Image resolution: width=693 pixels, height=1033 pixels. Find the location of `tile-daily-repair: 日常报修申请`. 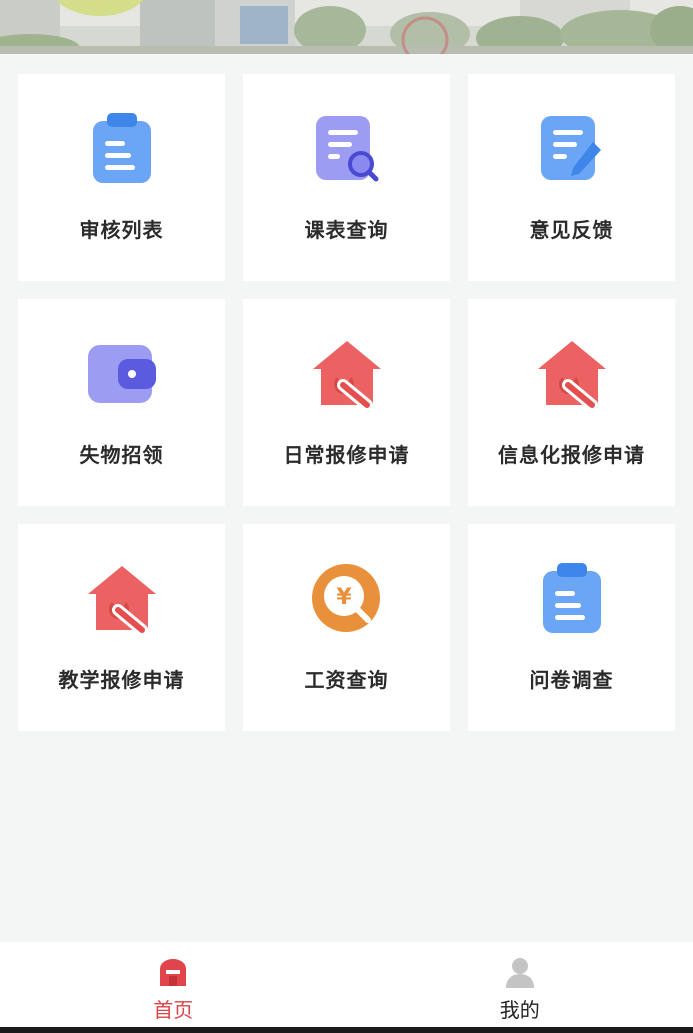

tile-daily-repair: 日常报修申请 is located at coordinates (346, 402).